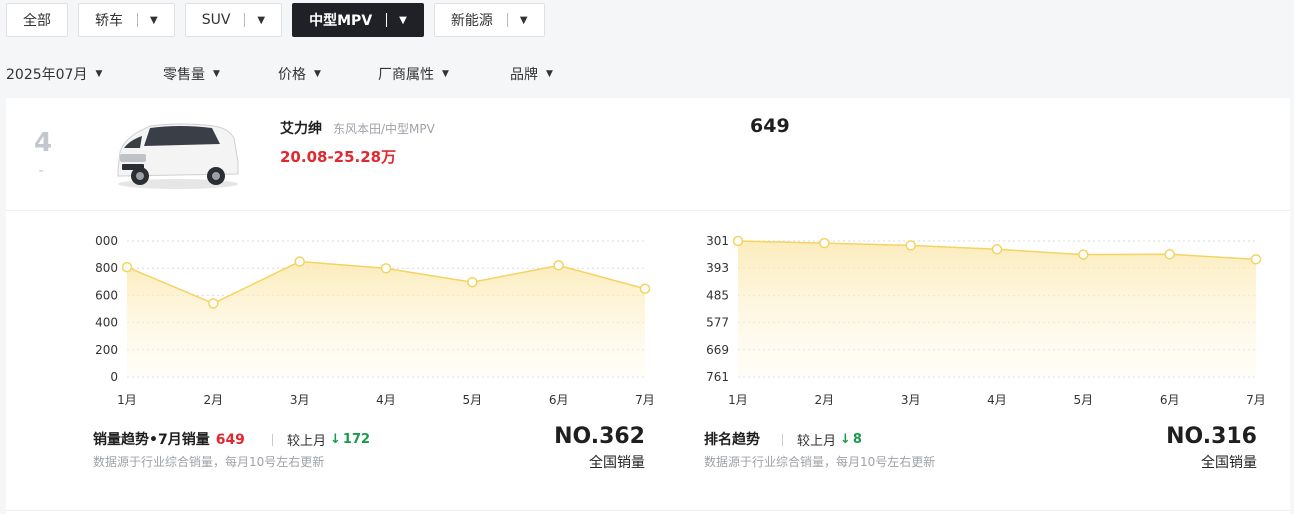 This screenshot has width=1294, height=514. I want to click on sales-data-source: 数据源于行业综合销量，每月10号左右更新, so click(209, 462).